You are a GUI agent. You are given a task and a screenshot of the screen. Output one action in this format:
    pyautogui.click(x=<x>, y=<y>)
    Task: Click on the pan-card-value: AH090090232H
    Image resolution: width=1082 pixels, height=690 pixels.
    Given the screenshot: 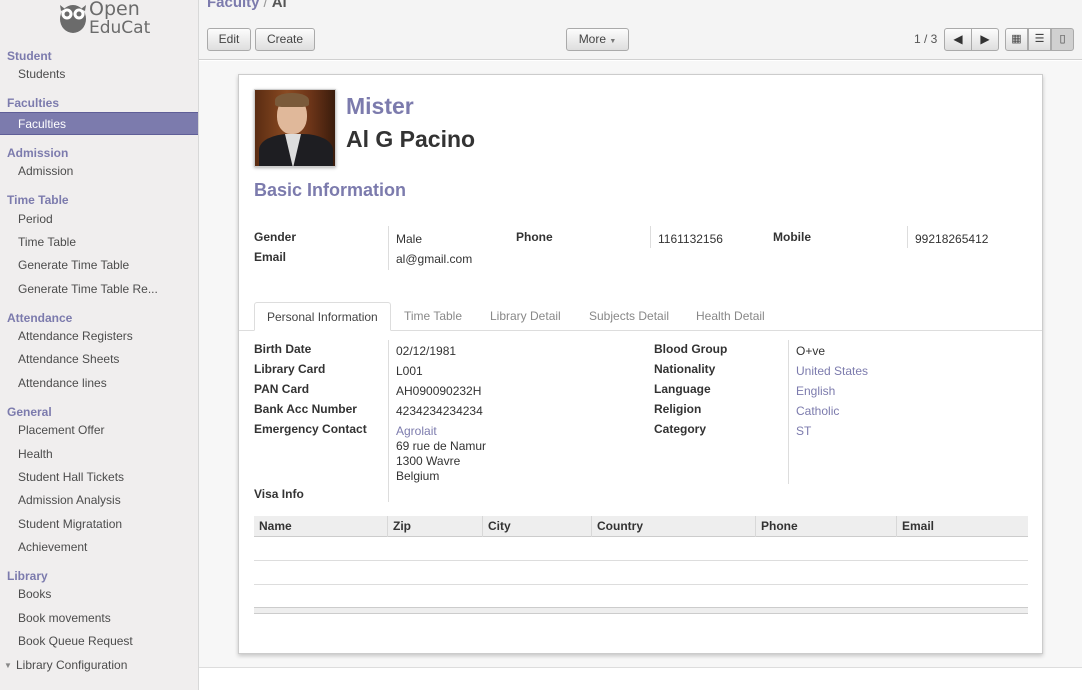 What is the action you would take?
    pyautogui.click(x=439, y=391)
    